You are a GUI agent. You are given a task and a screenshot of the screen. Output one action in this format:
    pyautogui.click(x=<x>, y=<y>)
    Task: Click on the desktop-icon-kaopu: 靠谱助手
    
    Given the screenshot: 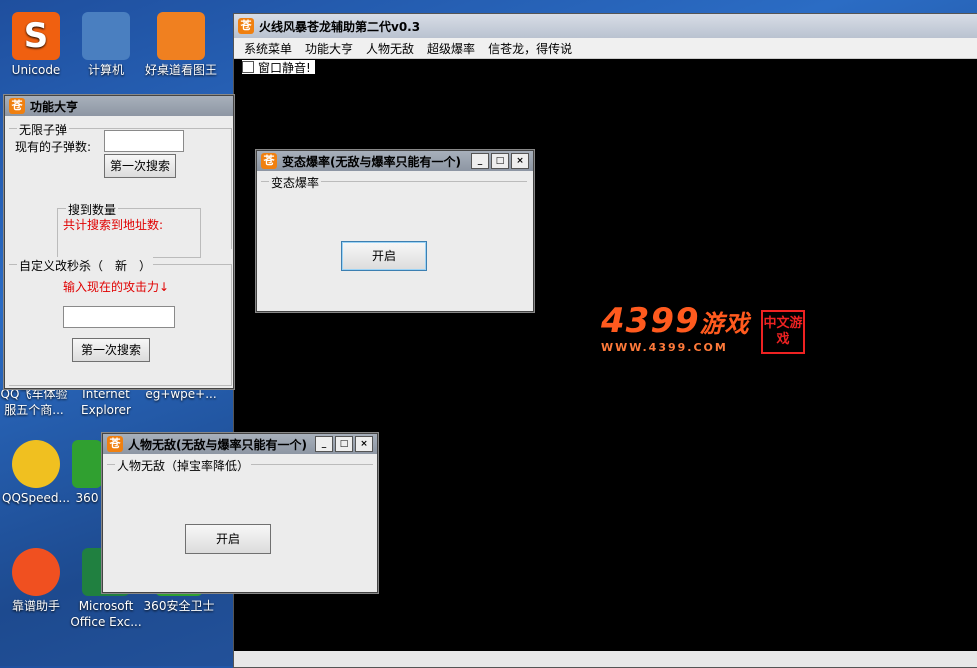 What is the action you would take?
    pyautogui.click(x=36, y=581)
    